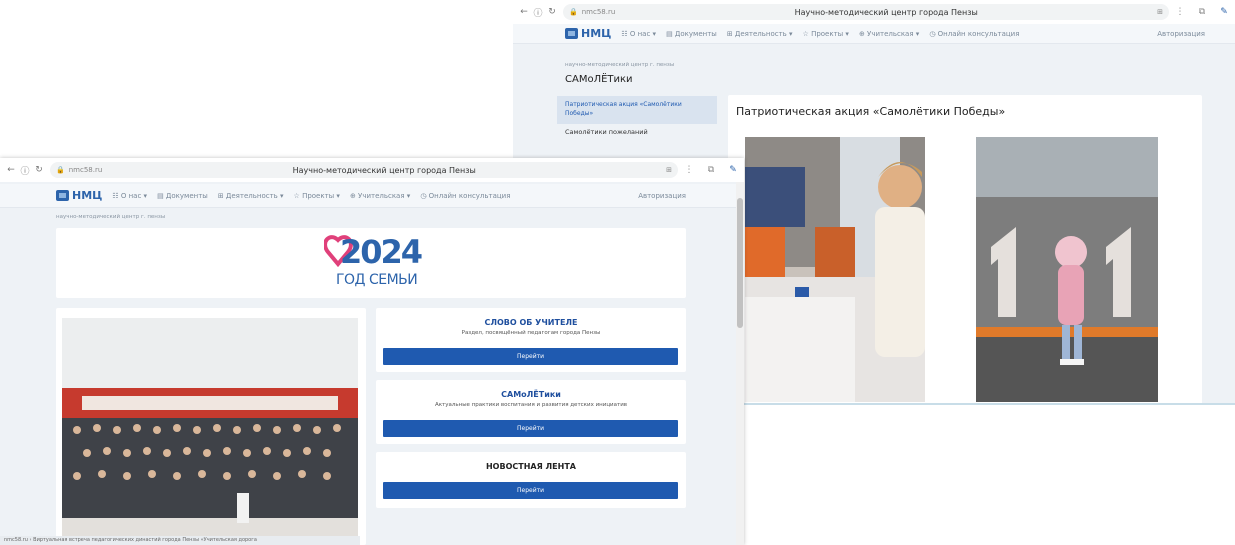 This screenshot has width=1235, height=545. I want to click on year-banner: 2024 ГОД СЕМЬИ, so click(371, 263).